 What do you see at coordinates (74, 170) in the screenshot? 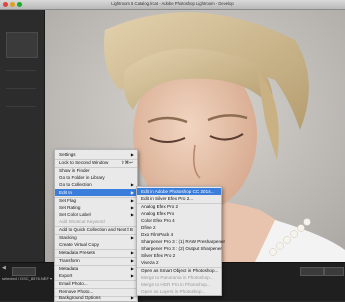
I see `menu-item-label: Show in Finder` at bounding box center [74, 170].